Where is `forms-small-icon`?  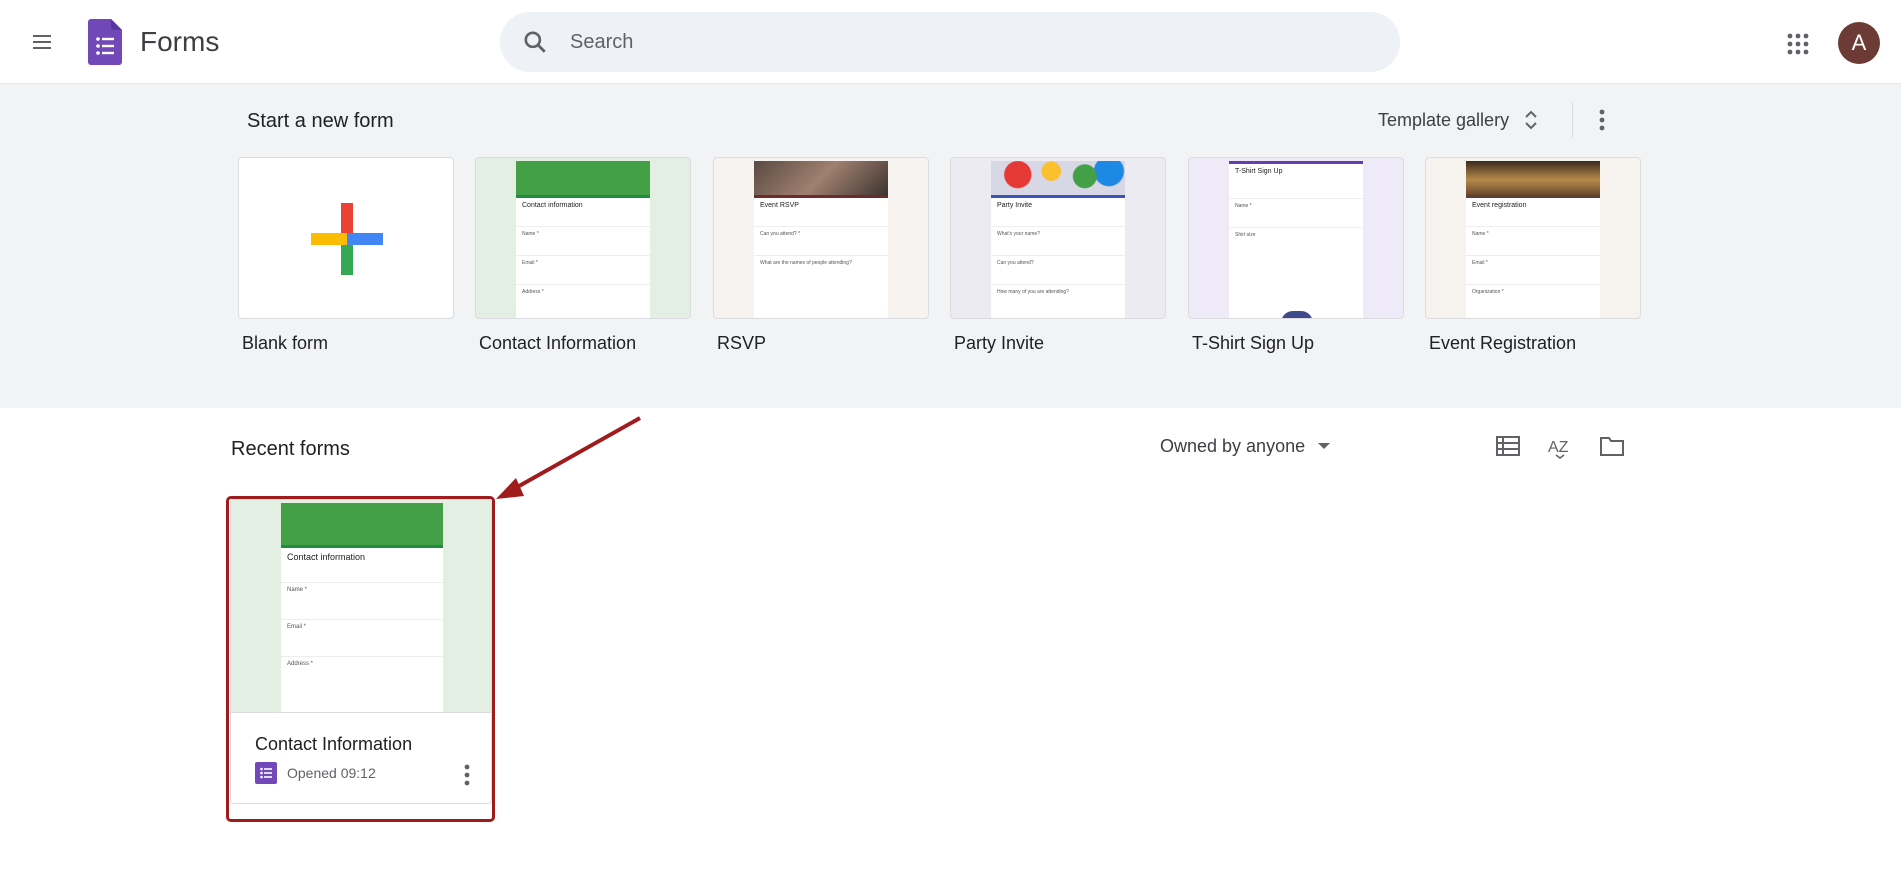 forms-small-icon is located at coordinates (266, 773).